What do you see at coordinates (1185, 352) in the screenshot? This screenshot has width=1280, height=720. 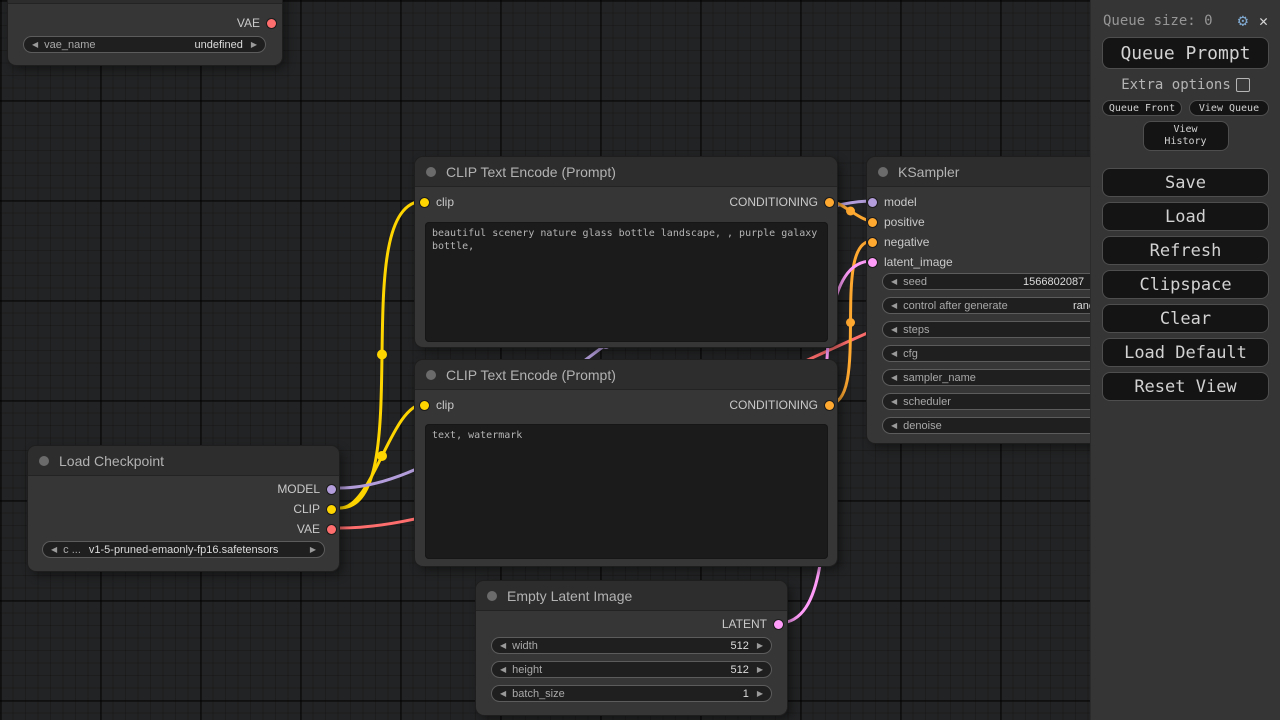 I see `load-default-button: Load Default` at bounding box center [1185, 352].